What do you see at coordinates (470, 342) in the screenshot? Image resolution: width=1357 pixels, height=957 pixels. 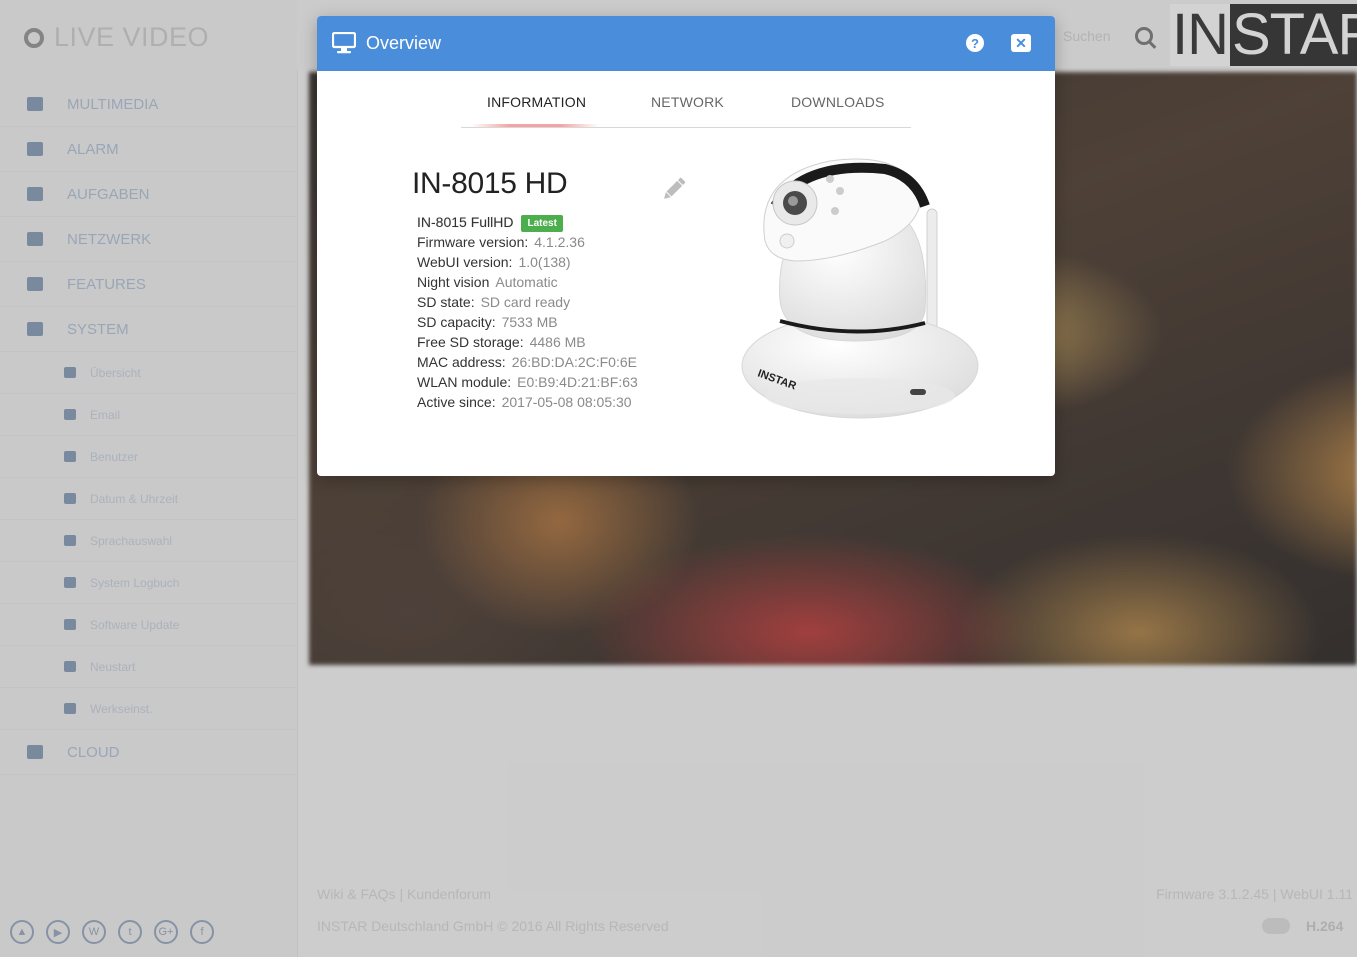 I see `info-key: Free SD storage:` at bounding box center [470, 342].